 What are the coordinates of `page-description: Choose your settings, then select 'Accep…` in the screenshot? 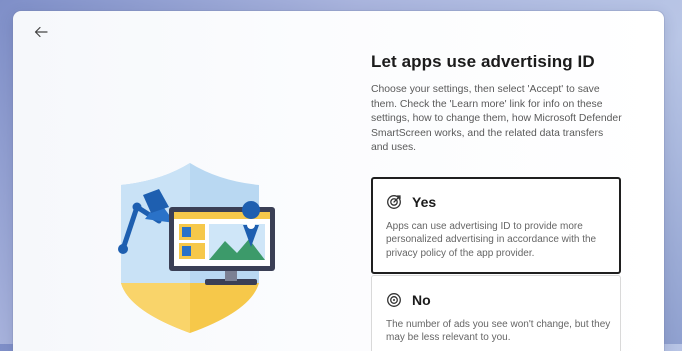 It's located at (496, 119).